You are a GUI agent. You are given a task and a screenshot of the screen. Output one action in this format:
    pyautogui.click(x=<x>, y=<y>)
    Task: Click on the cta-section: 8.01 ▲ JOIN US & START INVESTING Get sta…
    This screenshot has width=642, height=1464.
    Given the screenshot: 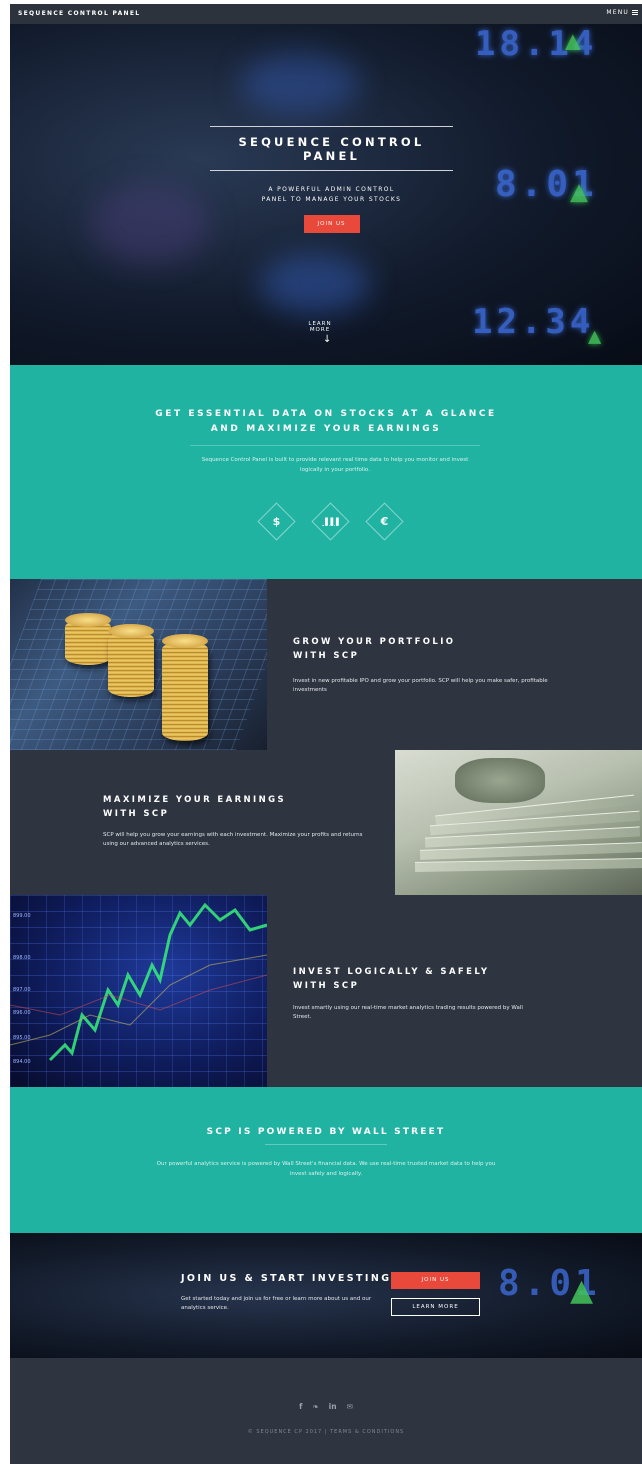 What is the action you would take?
    pyautogui.click(x=326, y=1295)
    